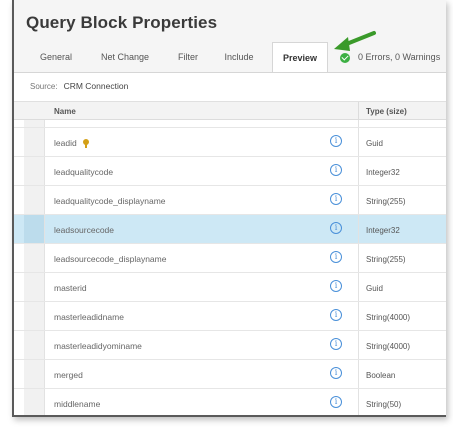 This screenshot has width=453, height=427. What do you see at coordinates (239, 57) in the screenshot?
I see `tab-include: Include` at bounding box center [239, 57].